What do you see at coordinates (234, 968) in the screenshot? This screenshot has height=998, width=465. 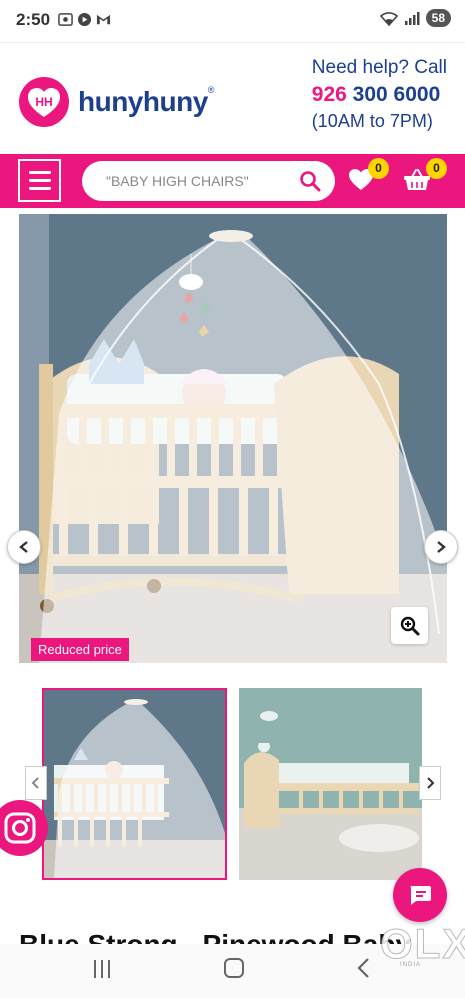 I see `home-button` at bounding box center [234, 968].